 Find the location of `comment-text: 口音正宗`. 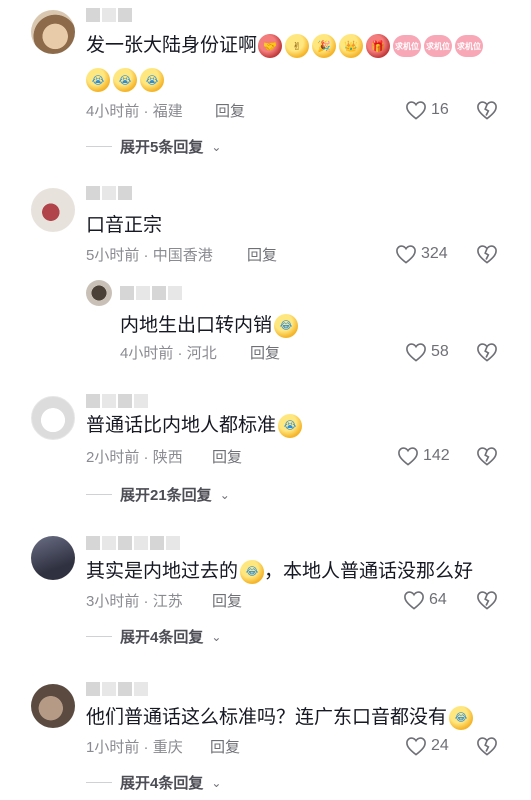

comment-text: 口音正宗 is located at coordinates (124, 225).